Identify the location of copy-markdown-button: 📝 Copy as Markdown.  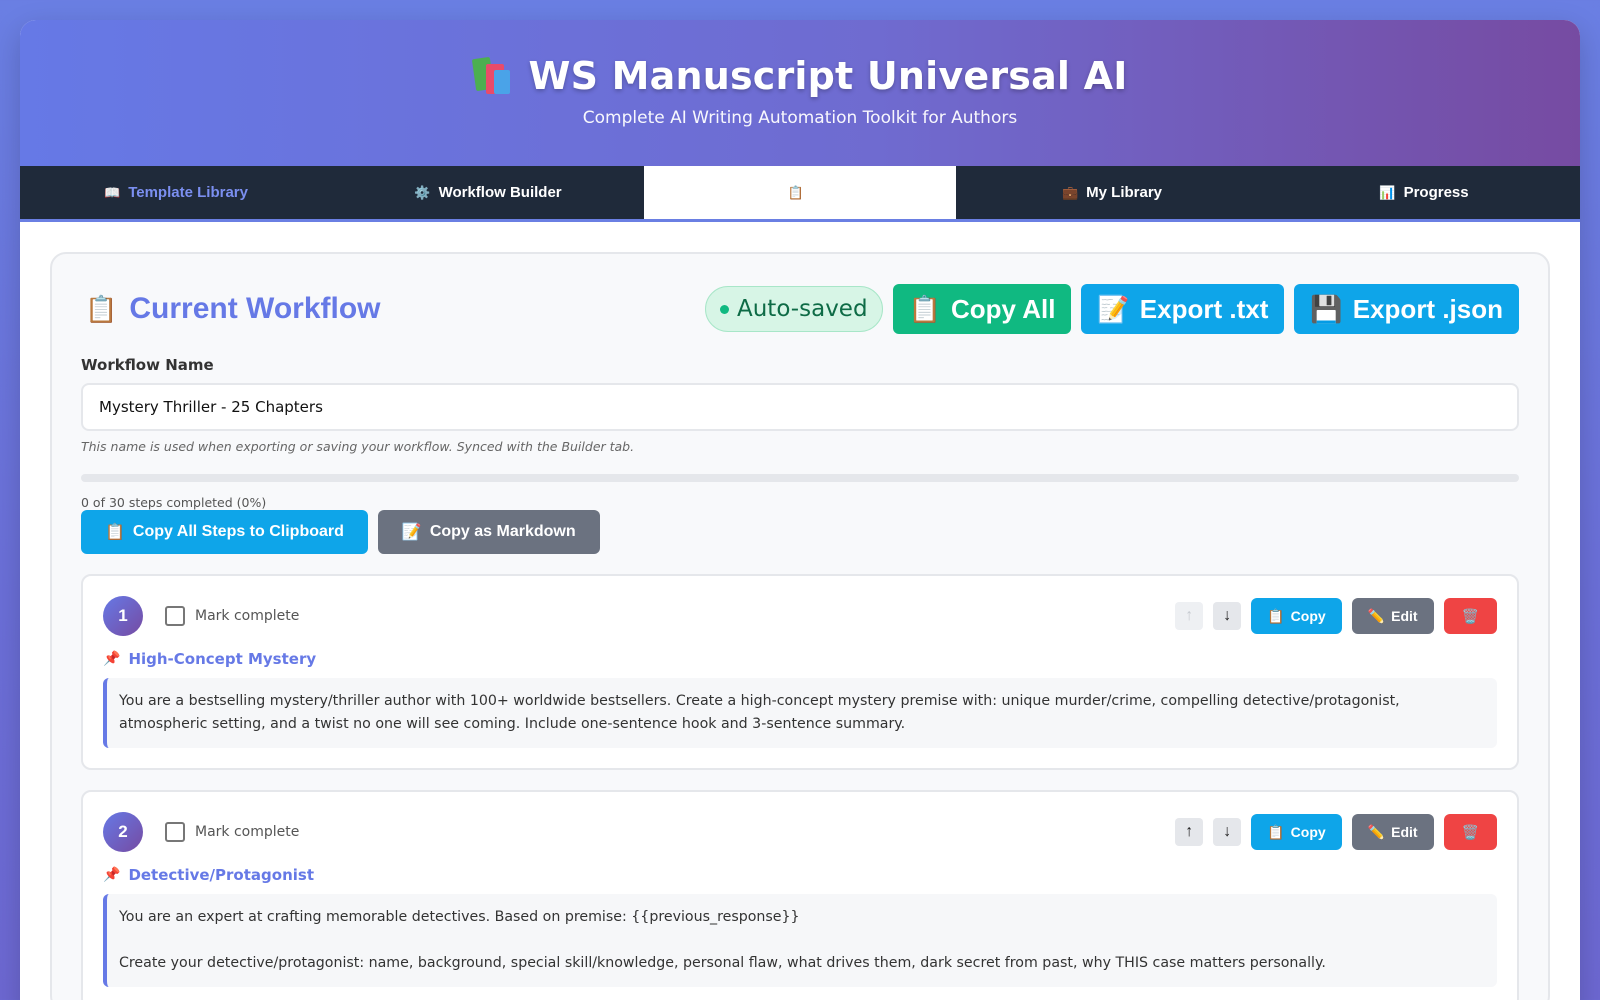
(488, 532).